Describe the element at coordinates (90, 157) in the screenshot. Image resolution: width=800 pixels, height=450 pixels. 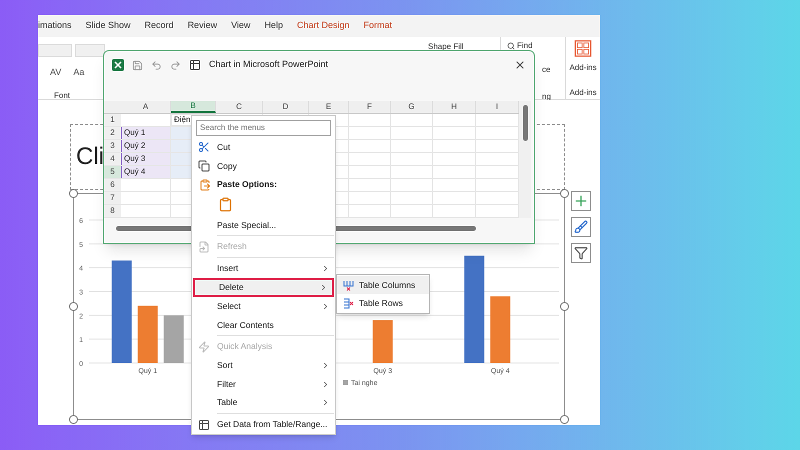
I see `slide-title: Cli` at that location.